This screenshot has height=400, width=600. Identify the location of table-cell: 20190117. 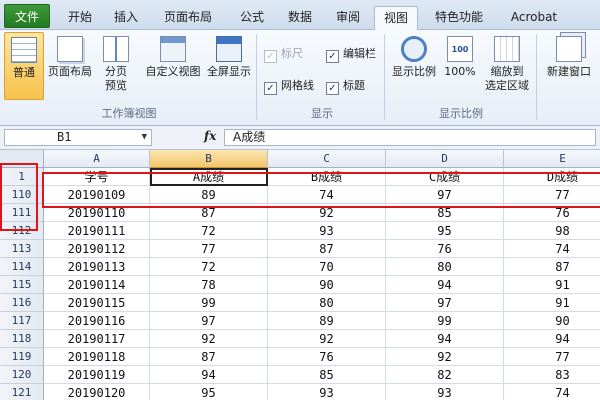
(97, 339).